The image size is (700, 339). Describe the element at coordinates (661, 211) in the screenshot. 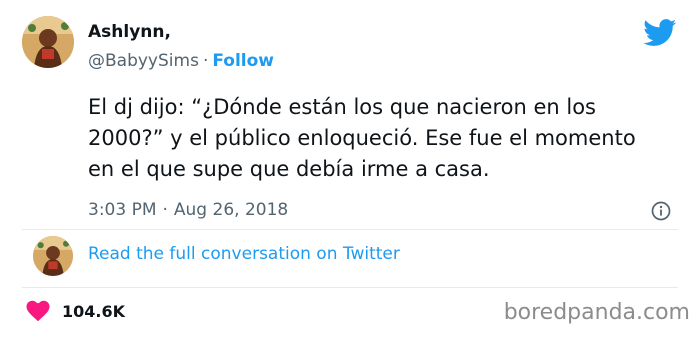

I see `info-icon` at that location.